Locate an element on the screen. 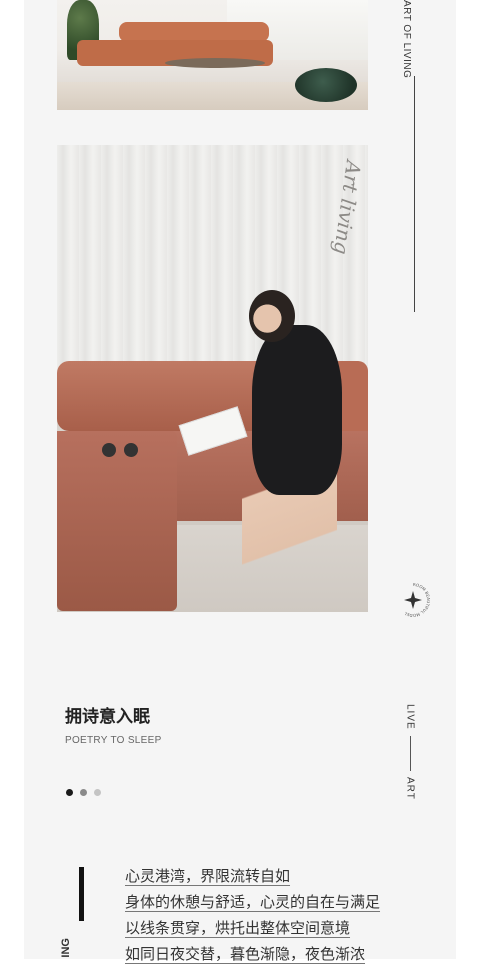 Image resolution: width=480 pixels, height=968 pixels. section-title: 拥诗意入眠 is located at coordinates (107, 717).